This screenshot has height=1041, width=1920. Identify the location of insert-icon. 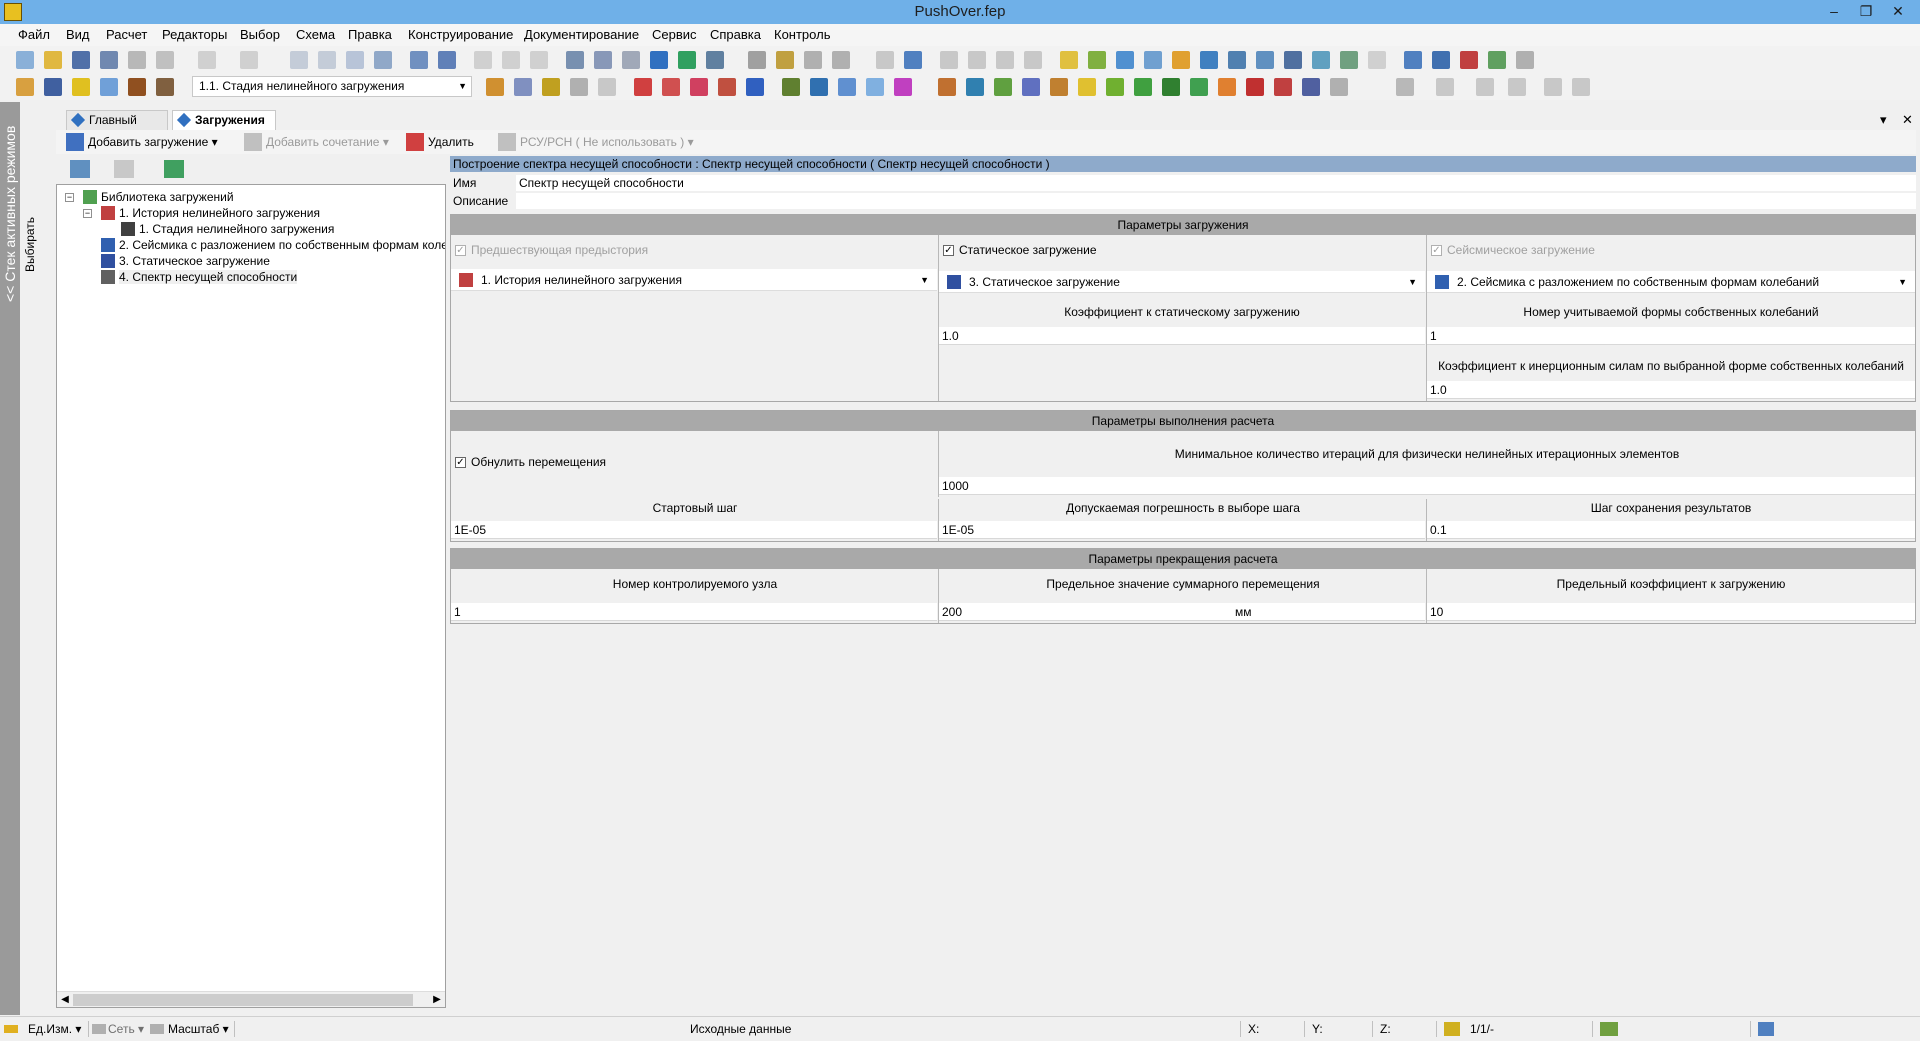
(174, 169).